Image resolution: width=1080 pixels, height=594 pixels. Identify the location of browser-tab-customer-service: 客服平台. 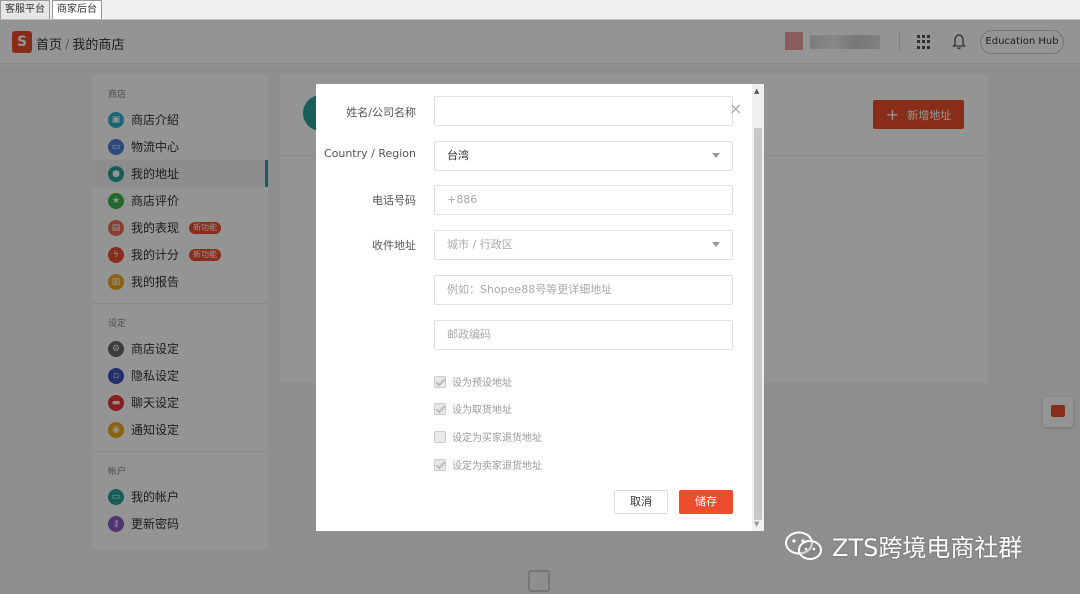
(25, 9).